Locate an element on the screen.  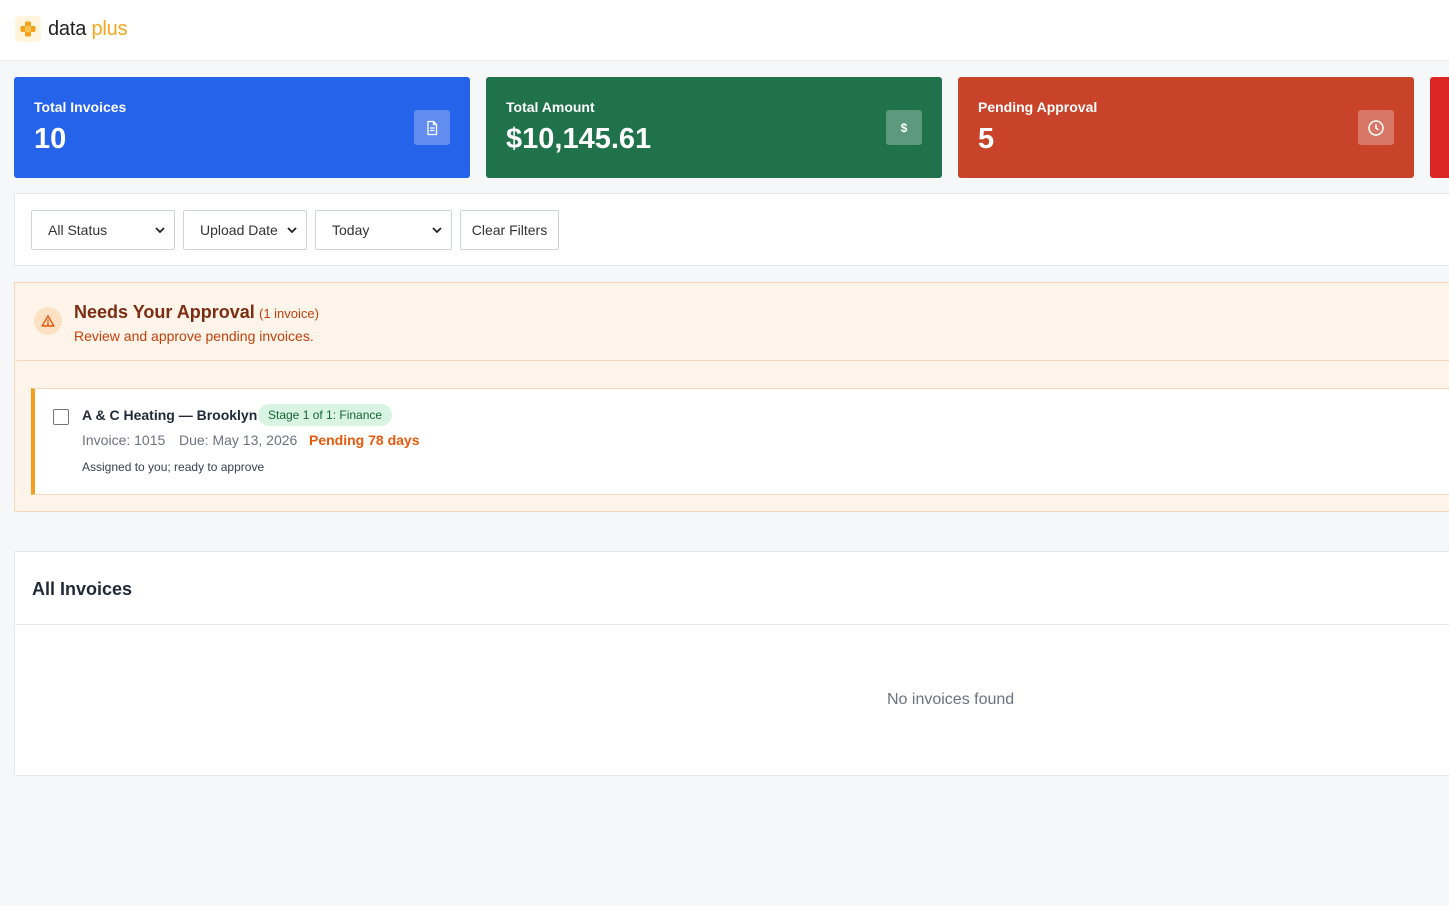
brand-logo: data plus is located at coordinates (71, 29).